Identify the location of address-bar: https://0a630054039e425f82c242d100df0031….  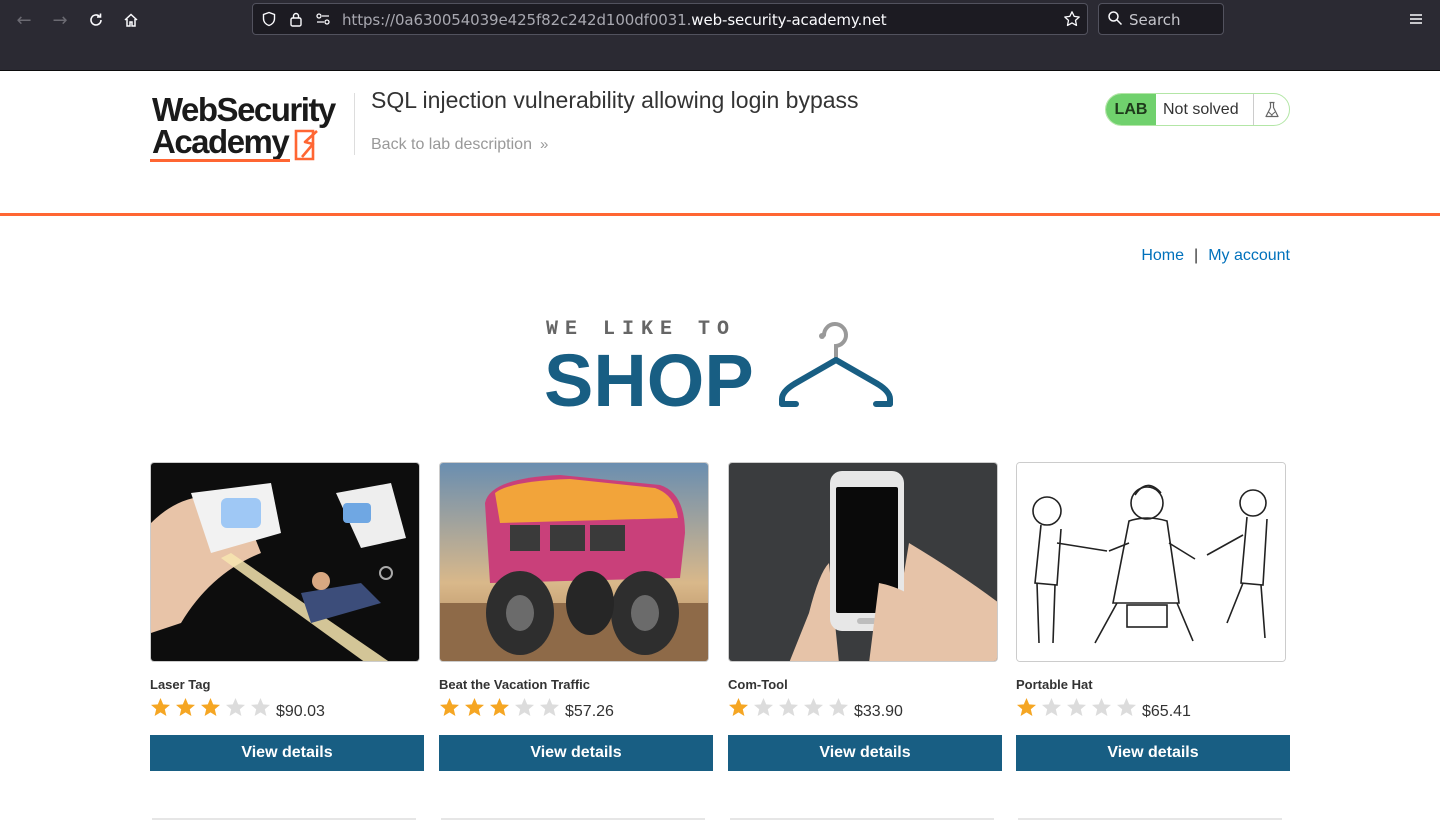
(670, 19).